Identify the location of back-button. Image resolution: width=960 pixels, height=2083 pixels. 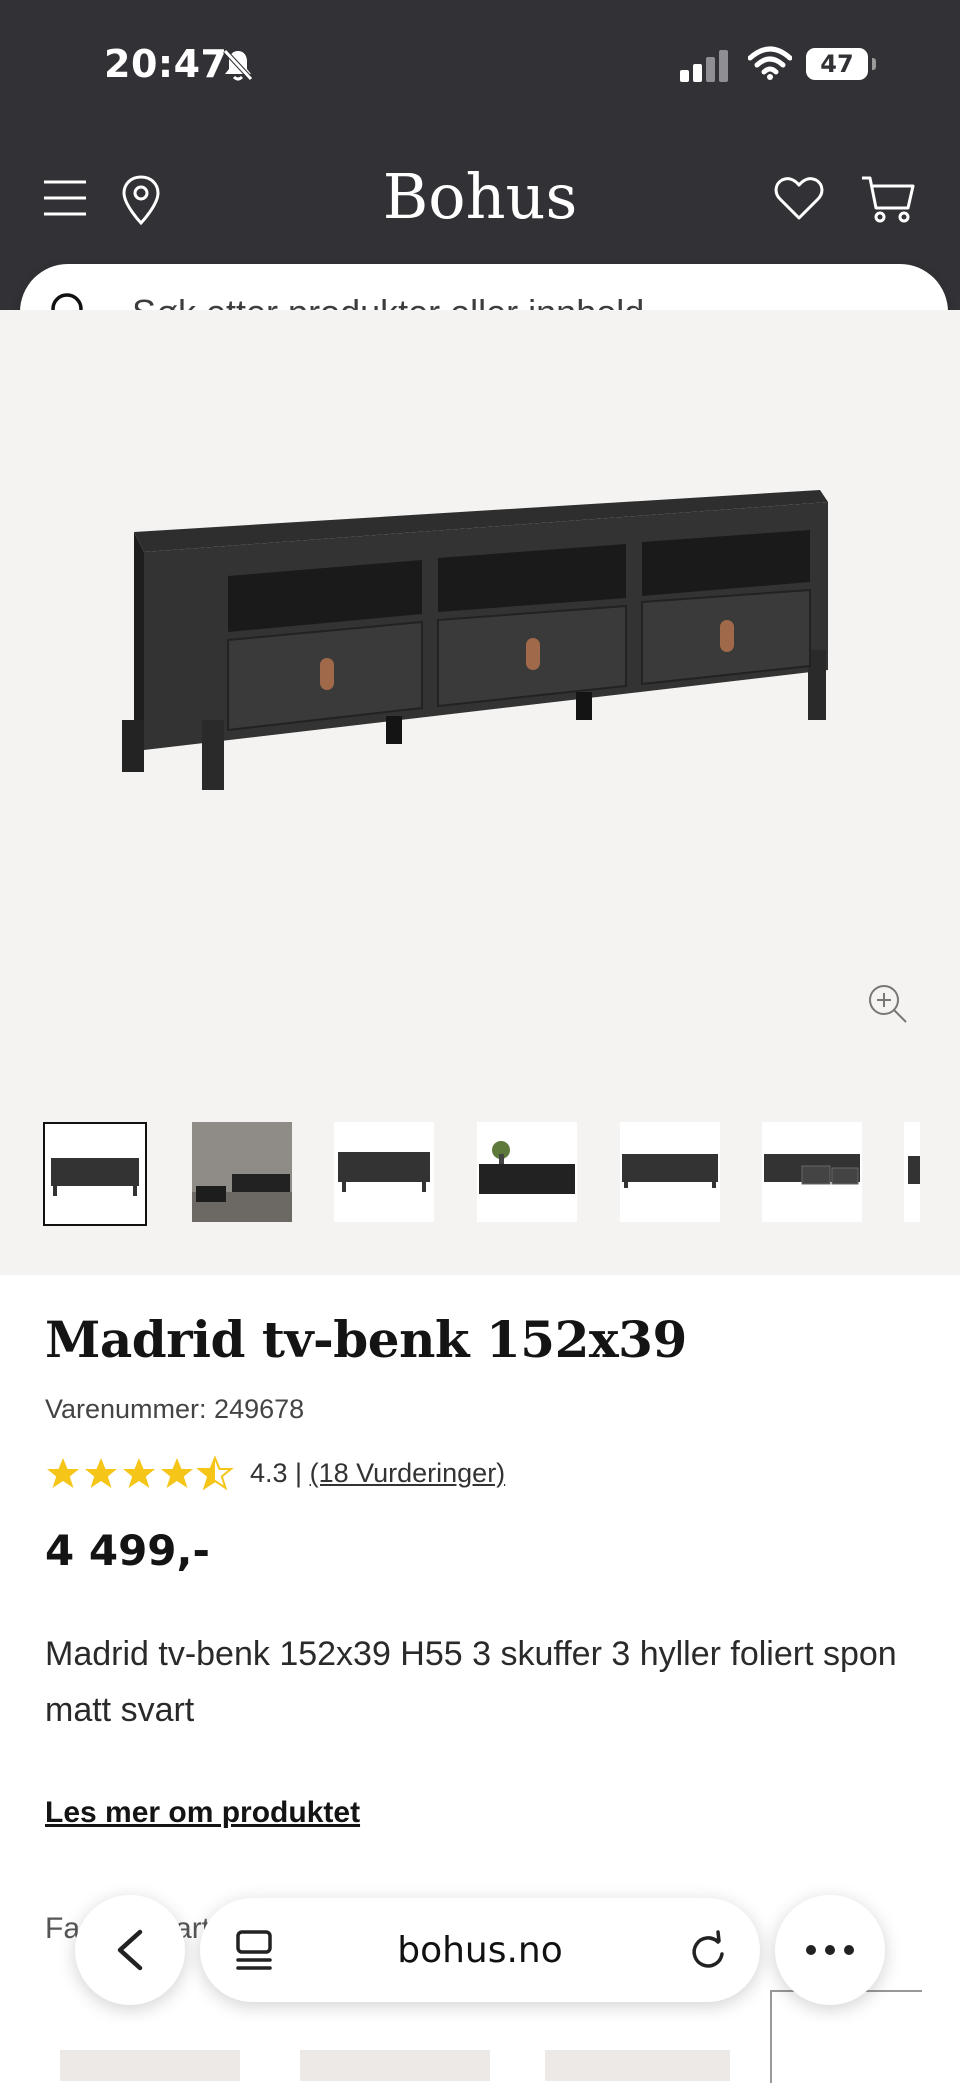
(130, 1950).